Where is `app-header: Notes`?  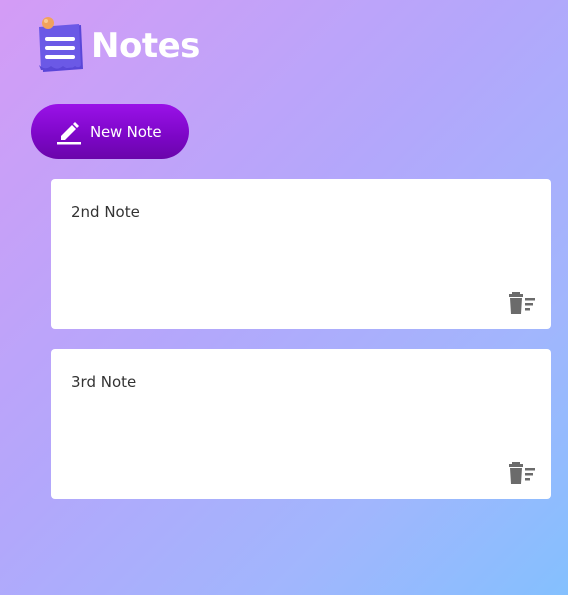 app-header: Notes is located at coordinates (117, 45).